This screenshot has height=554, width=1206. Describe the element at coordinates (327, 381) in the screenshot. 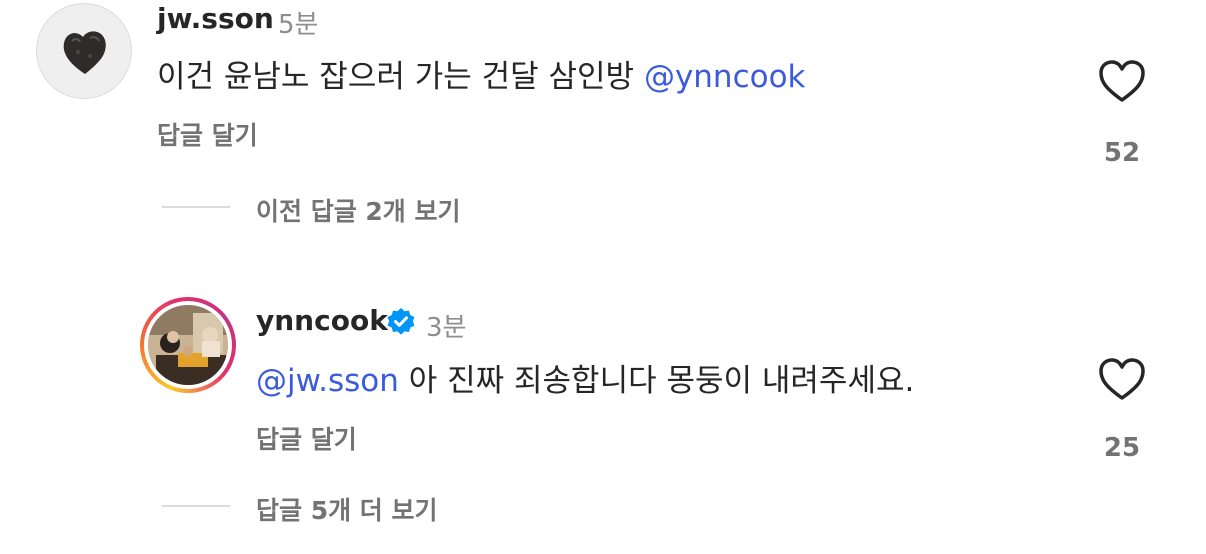

I see `mention-link: @jw.sson` at that location.